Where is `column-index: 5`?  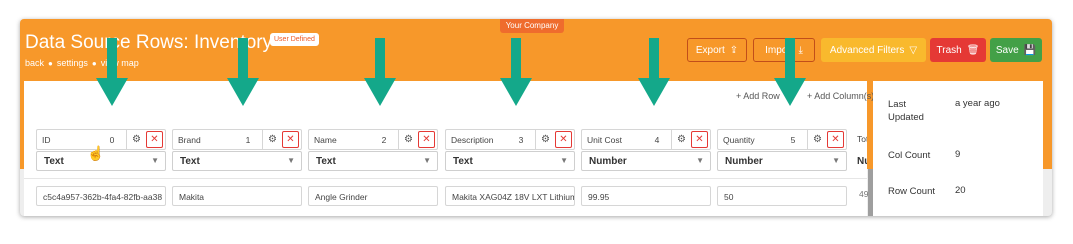 column-index: 5 is located at coordinates (793, 140).